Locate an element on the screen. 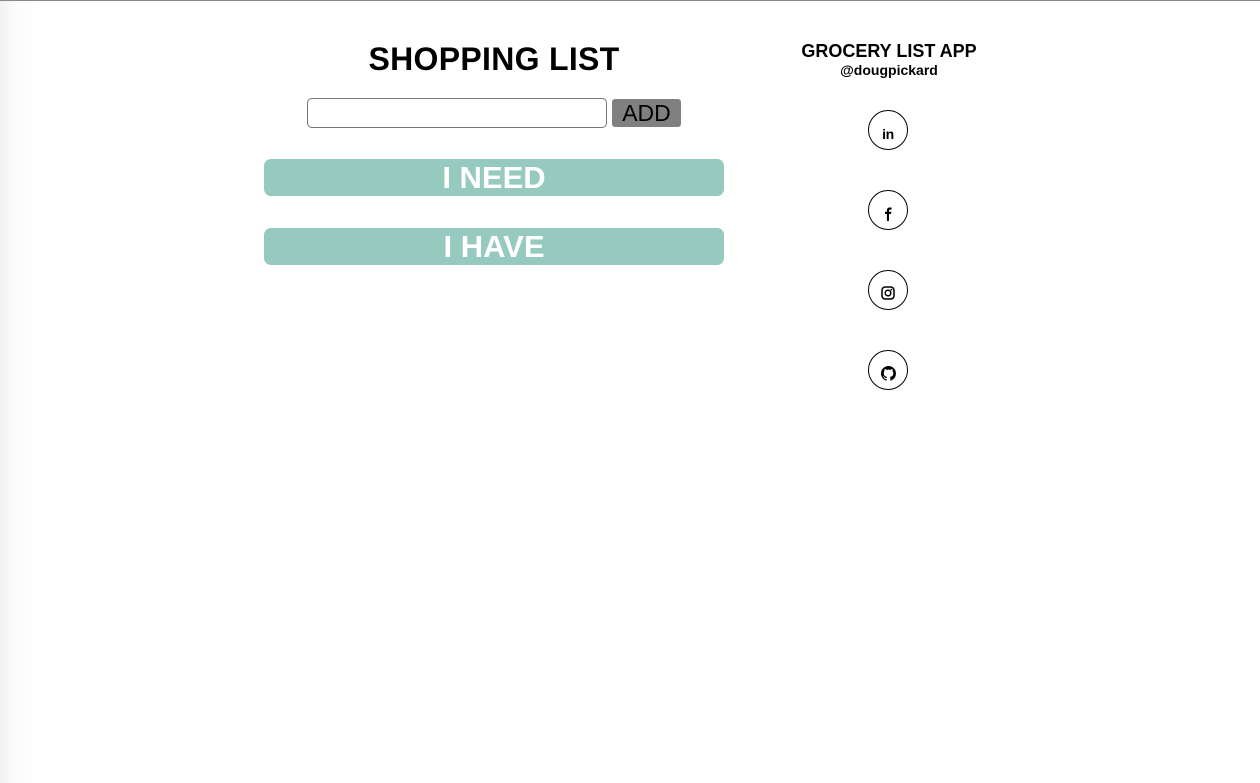 The width and height of the screenshot is (1260, 783). facebook-icon is located at coordinates (888, 214).